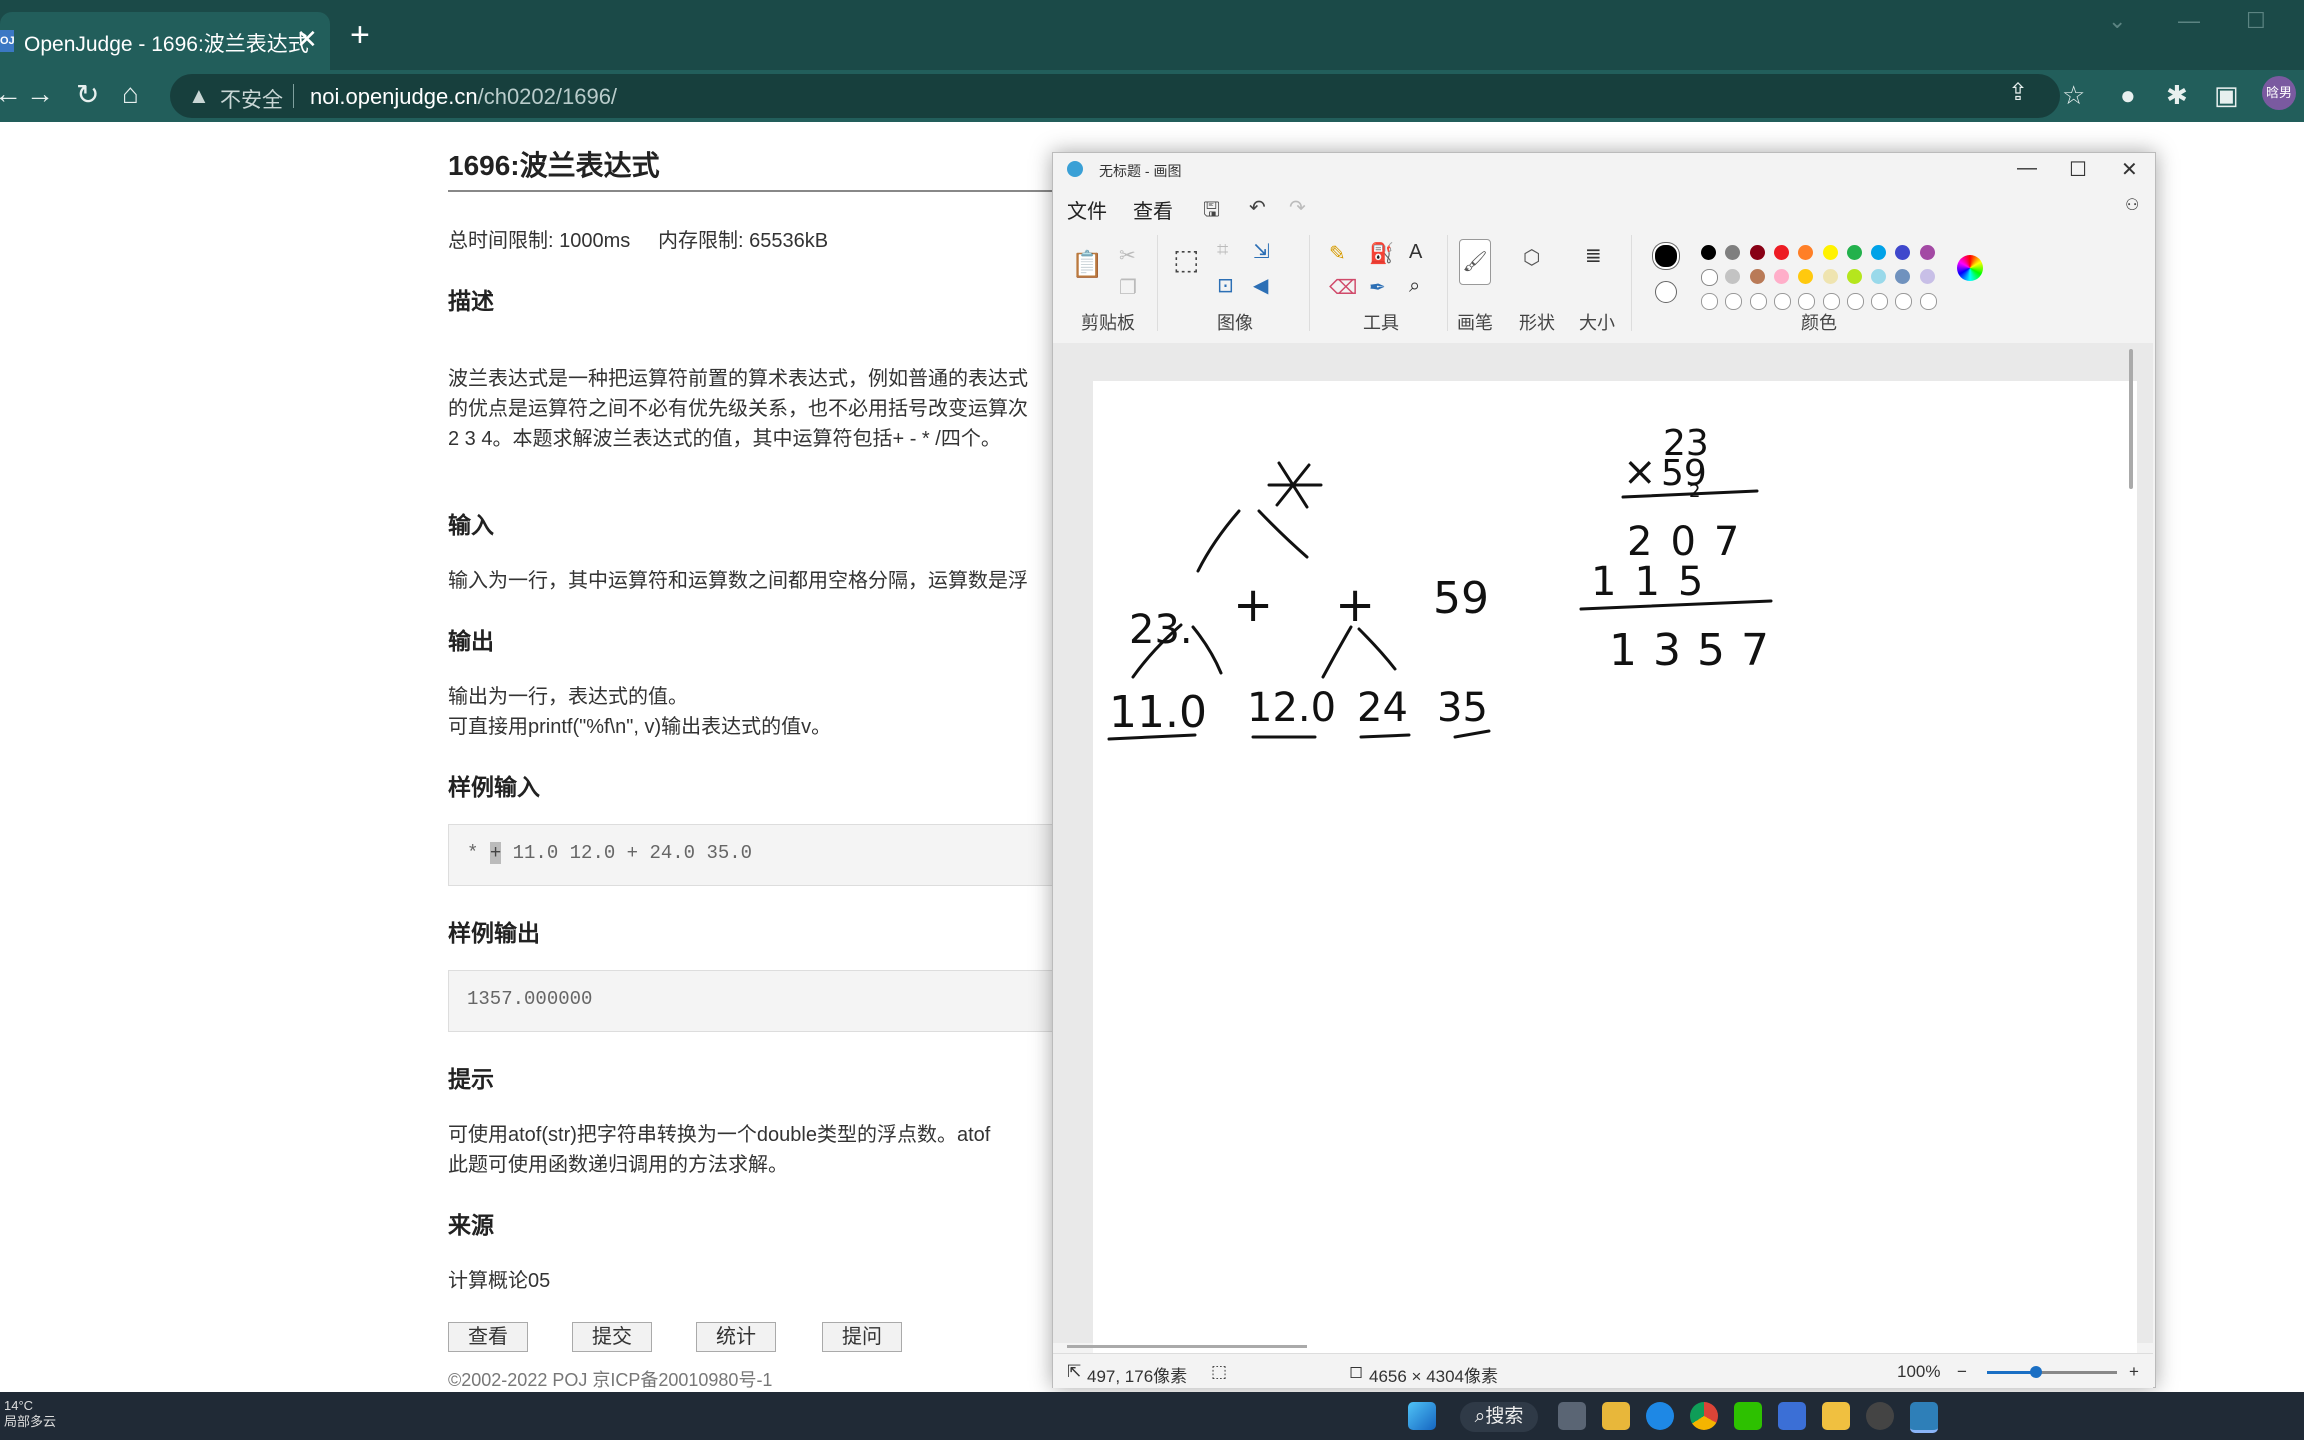 The image size is (2304, 1440). What do you see at coordinates (2279, 93) in the screenshot?
I see `avatar: 晗男` at bounding box center [2279, 93].